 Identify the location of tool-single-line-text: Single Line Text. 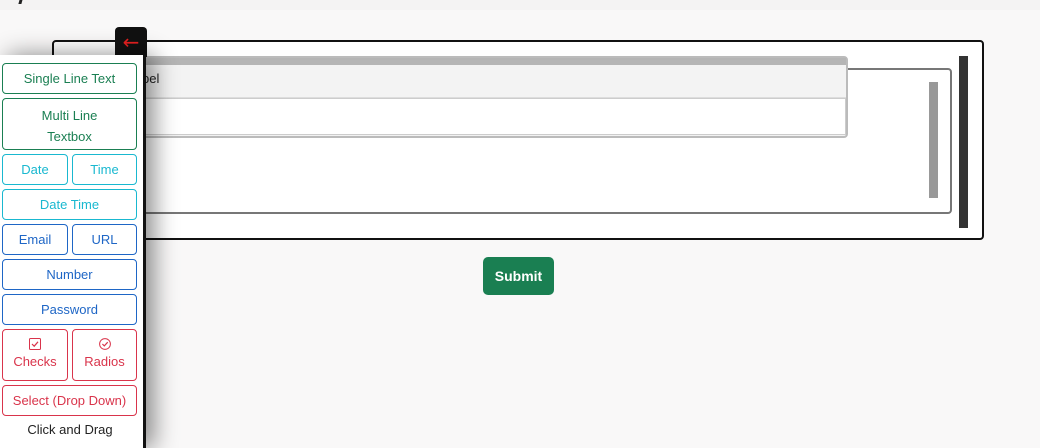
(69, 78).